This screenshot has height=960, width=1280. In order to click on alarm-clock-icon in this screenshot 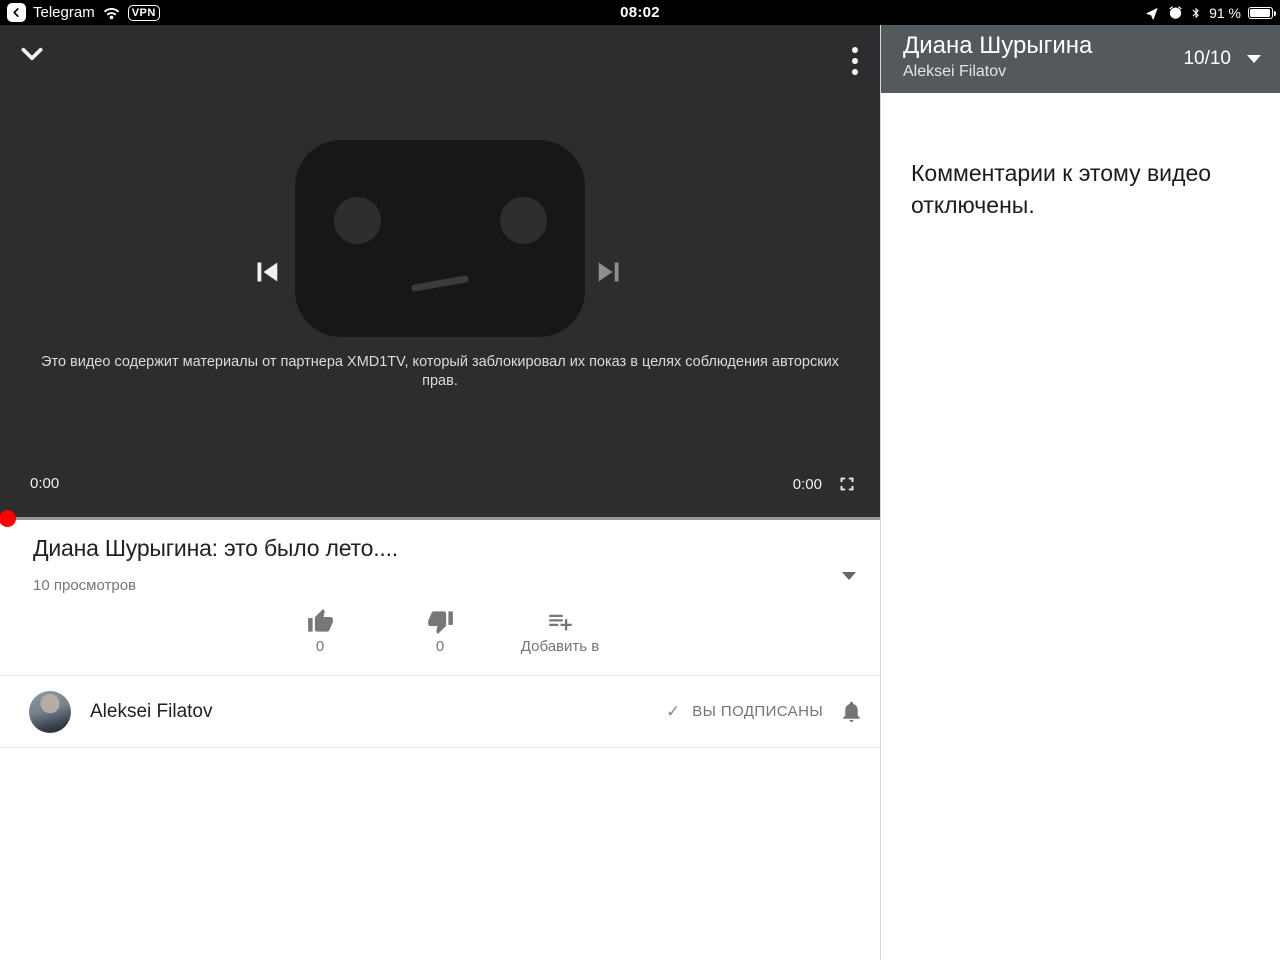, I will do `click(1175, 12)`.